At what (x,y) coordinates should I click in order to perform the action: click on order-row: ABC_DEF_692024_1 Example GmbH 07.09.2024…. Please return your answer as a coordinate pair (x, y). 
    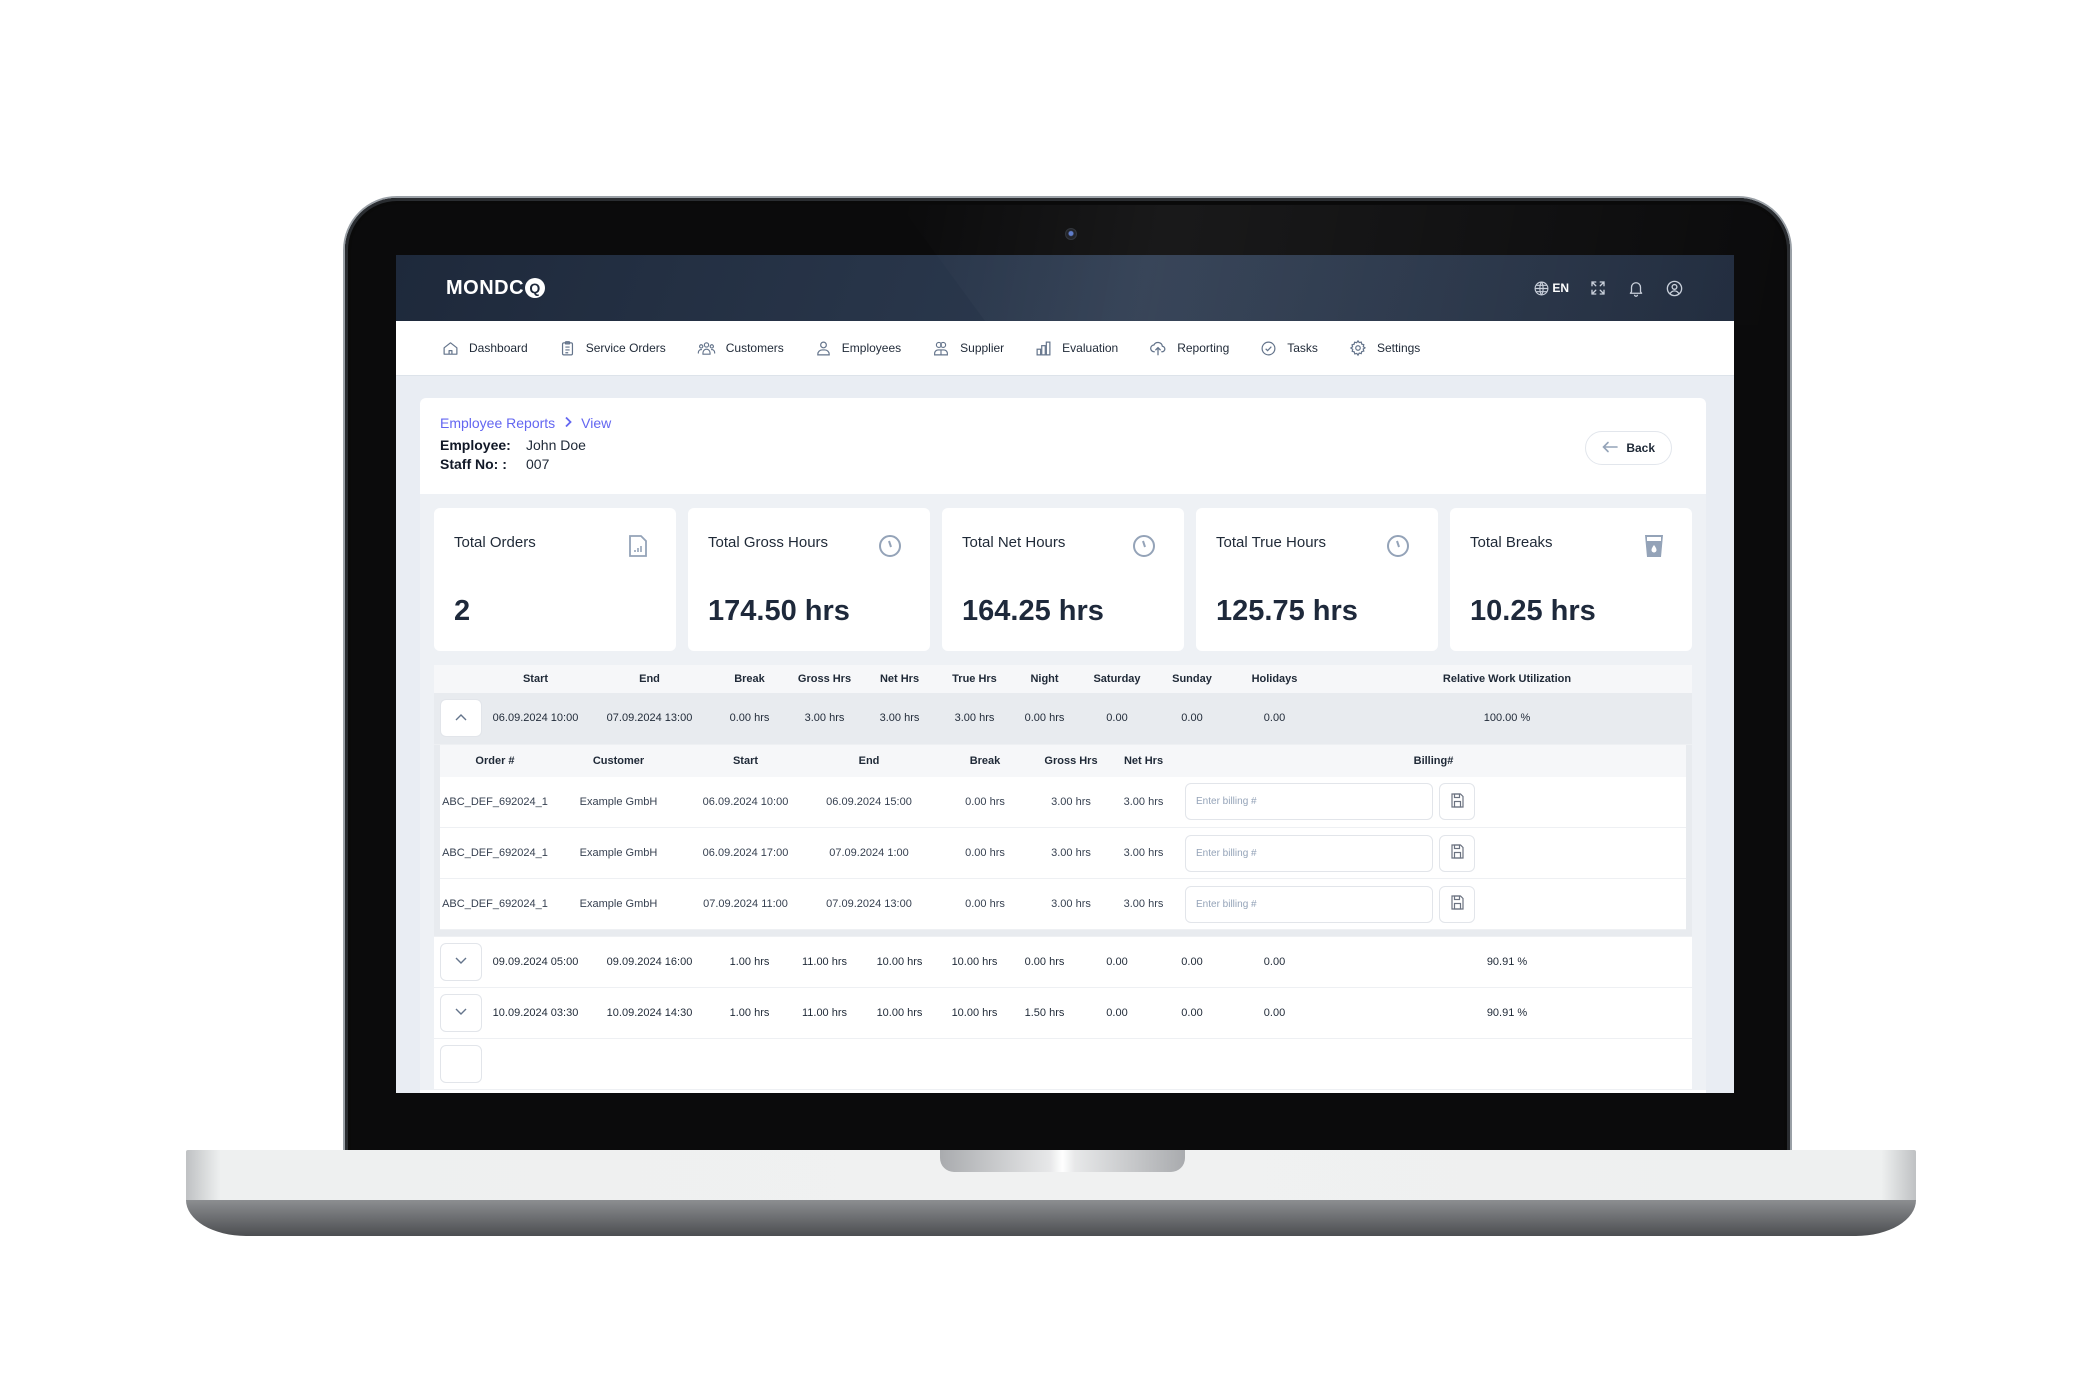
    Looking at the image, I should click on (1063, 904).